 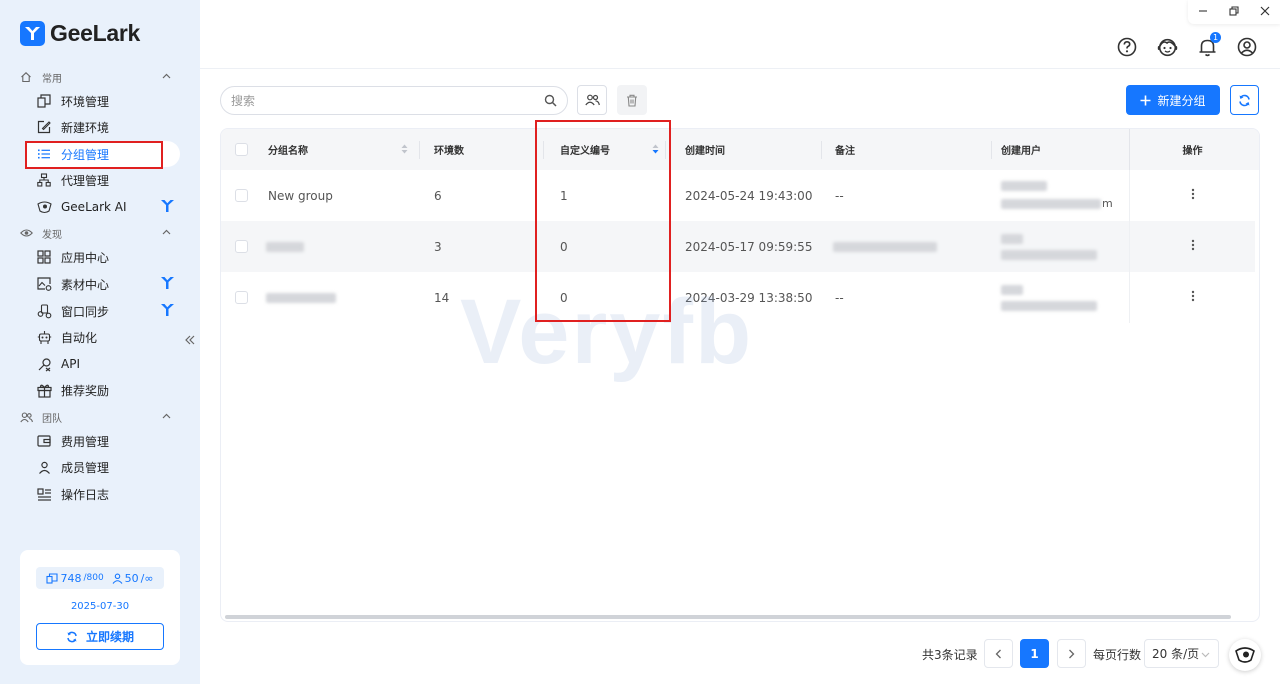 What do you see at coordinates (1265, 12) in the screenshot?
I see `close-icon` at bounding box center [1265, 12].